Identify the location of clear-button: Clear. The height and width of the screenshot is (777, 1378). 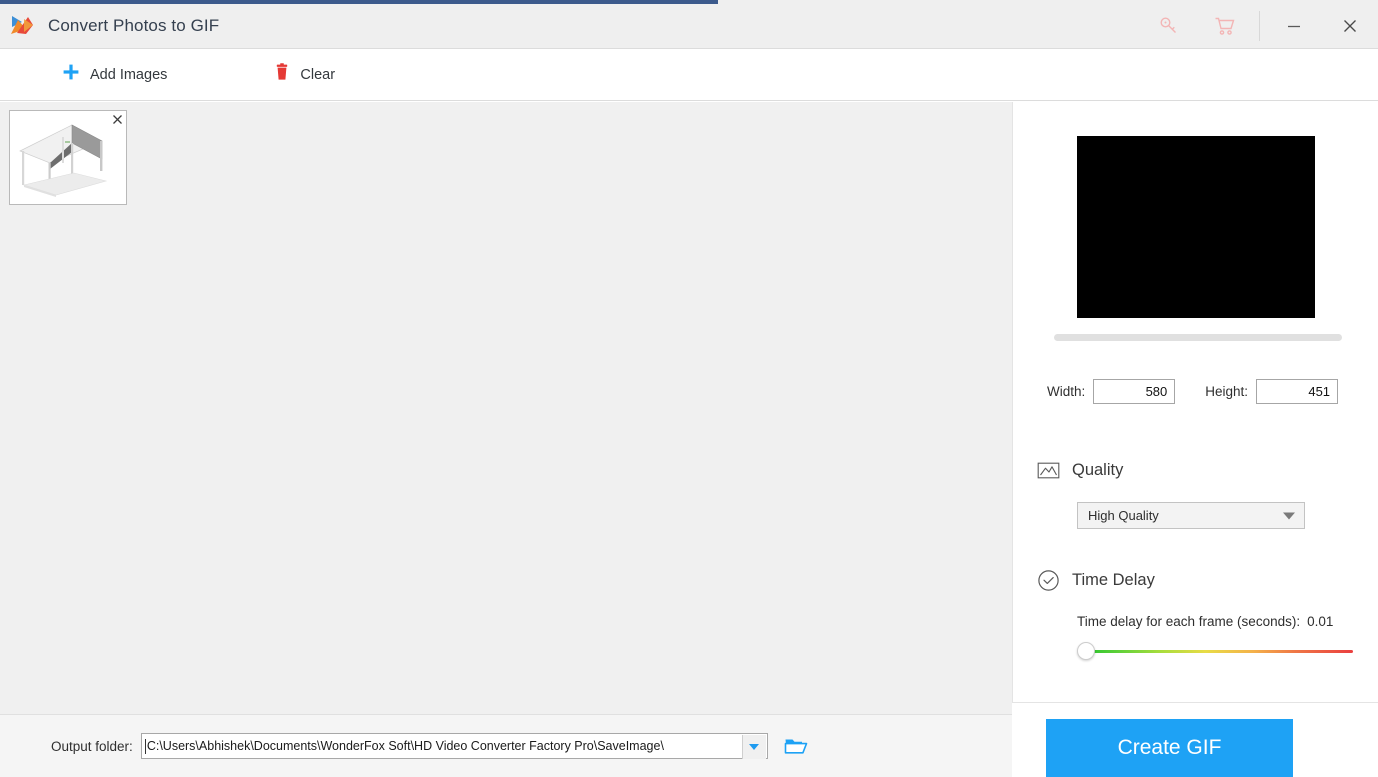
(304, 74).